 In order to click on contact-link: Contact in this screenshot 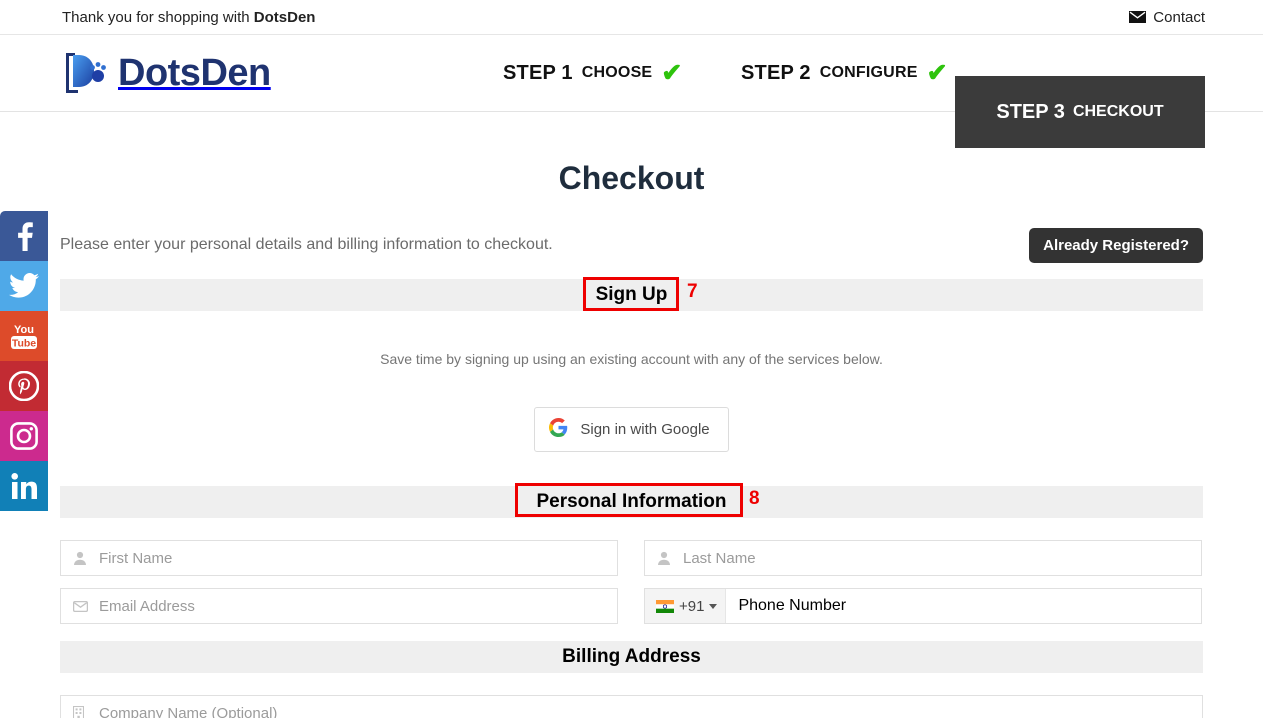, I will do `click(1167, 17)`.